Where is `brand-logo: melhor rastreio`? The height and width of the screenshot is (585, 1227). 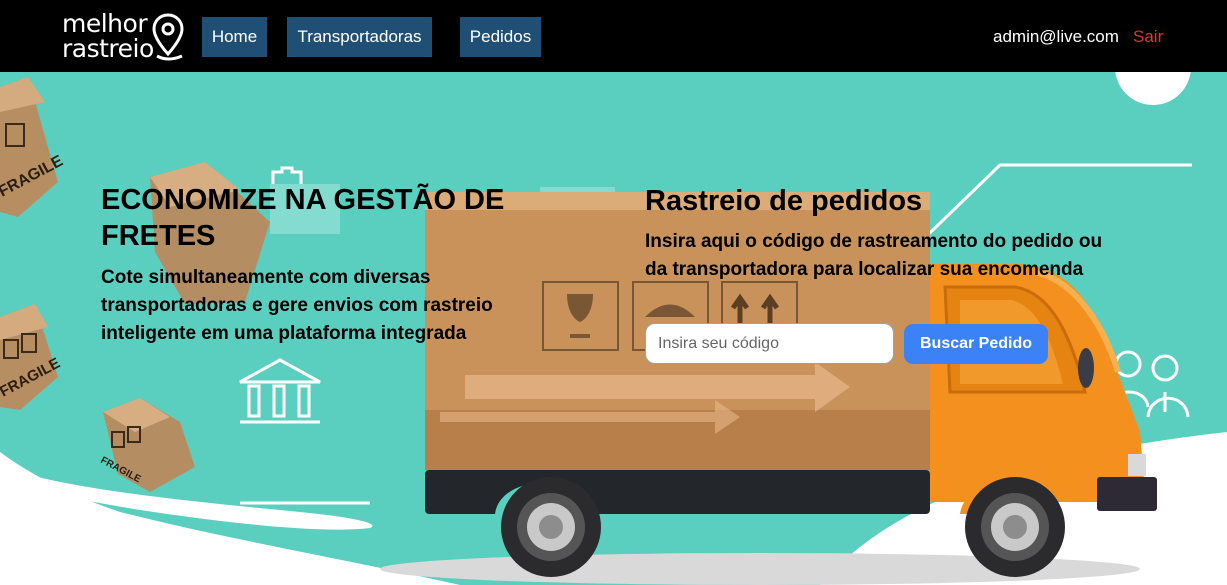 brand-logo: melhor rastreio is located at coordinates (127, 38).